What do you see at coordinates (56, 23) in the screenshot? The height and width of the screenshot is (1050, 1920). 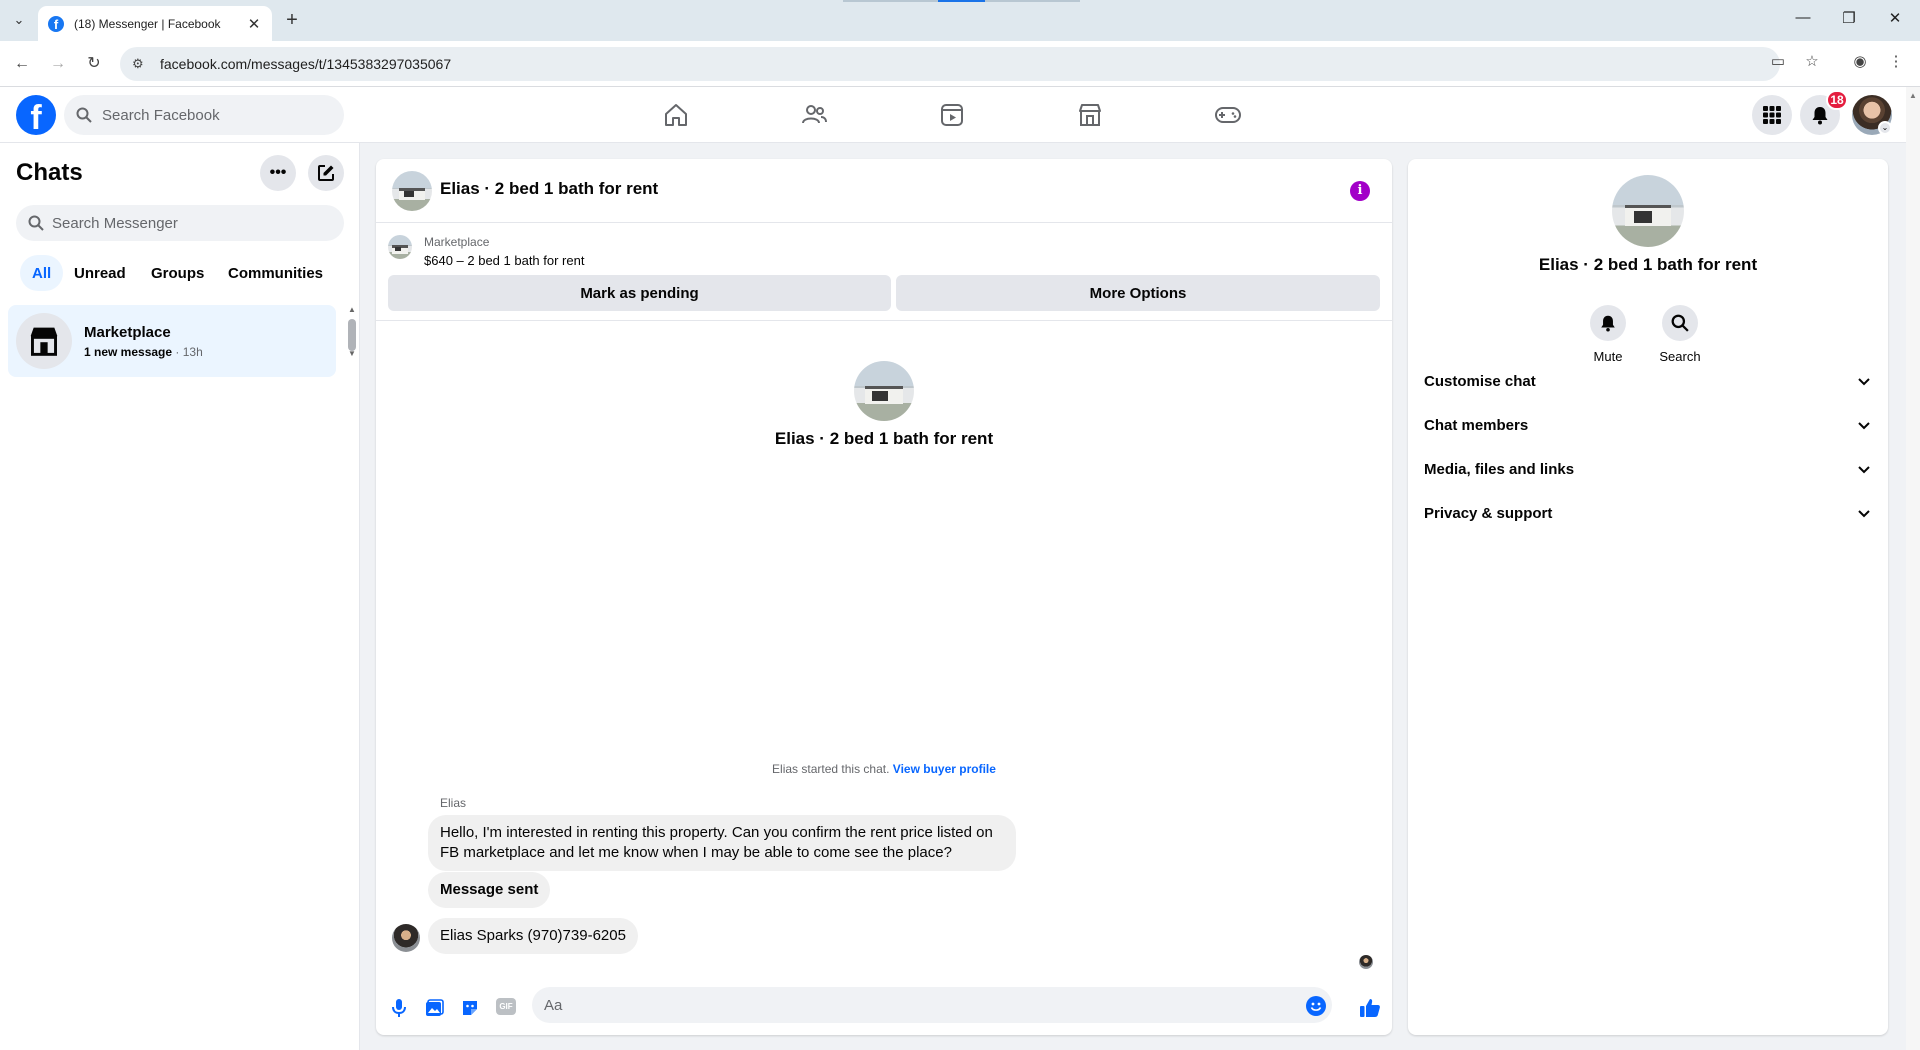 I see `facebook-favicon-icon: f` at bounding box center [56, 23].